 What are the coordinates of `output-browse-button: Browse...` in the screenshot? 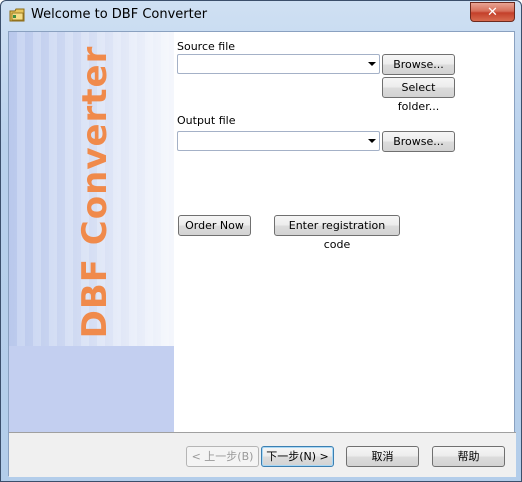 It's located at (418, 141).